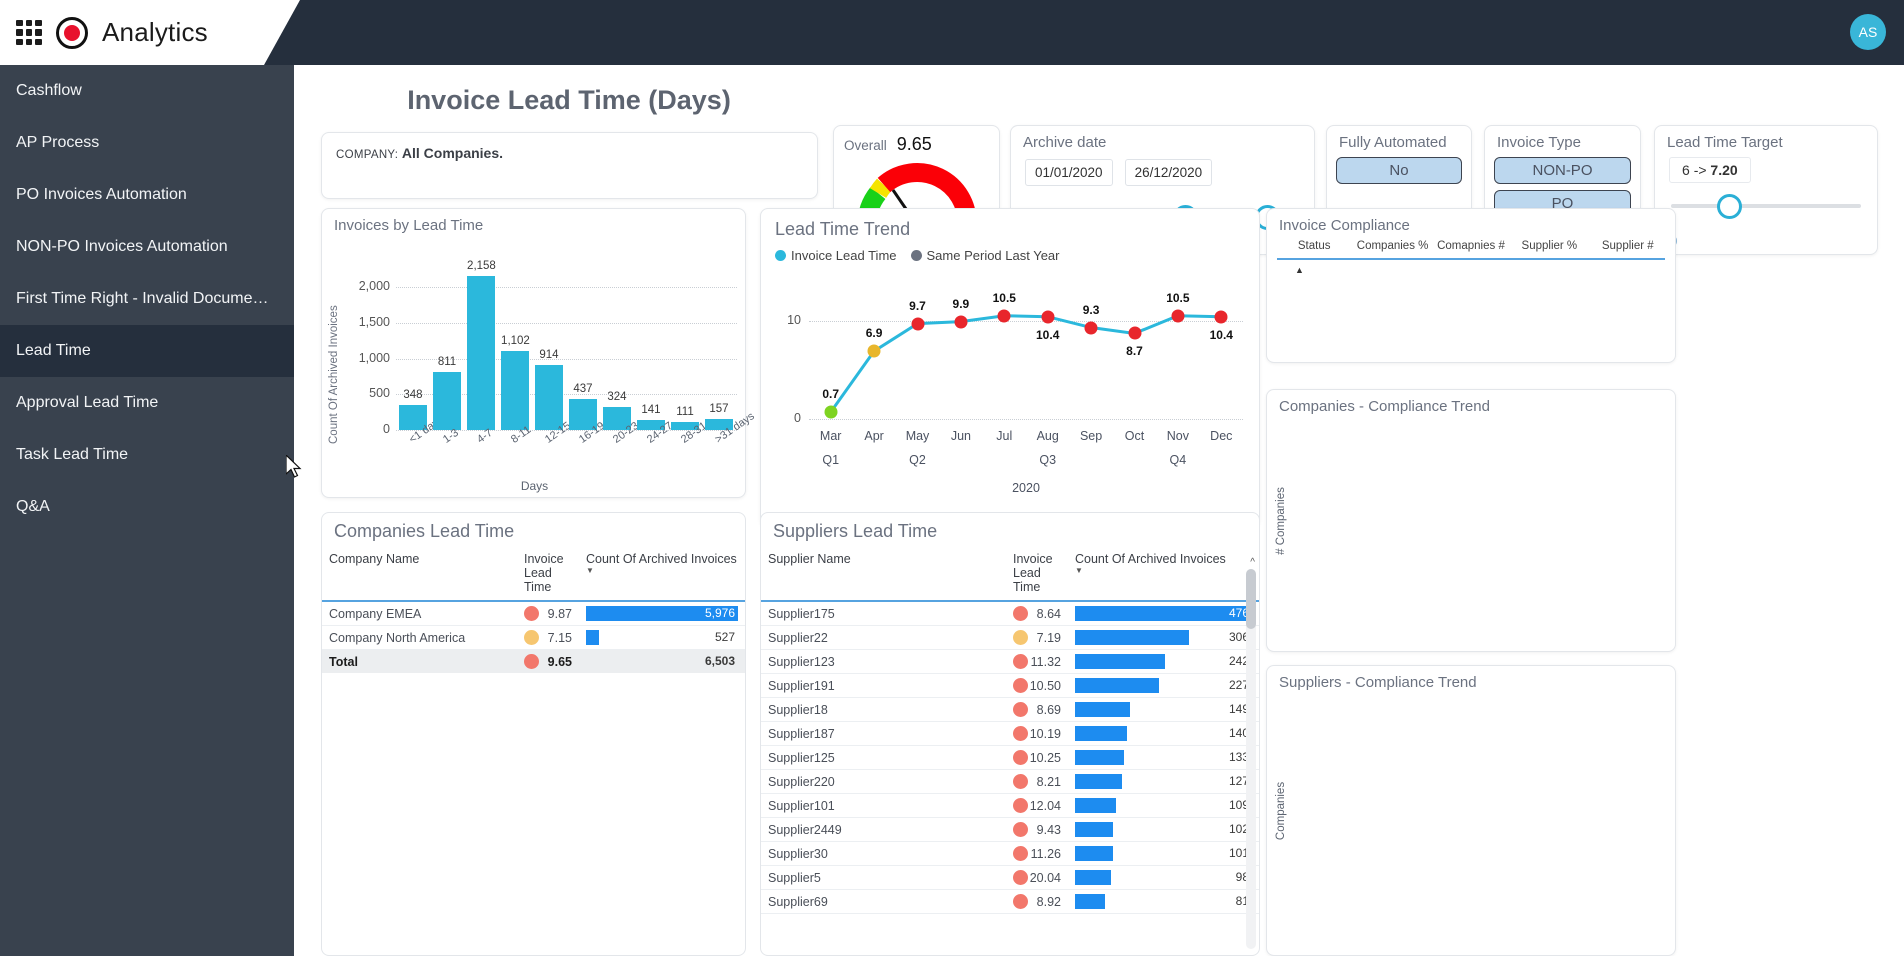 The image size is (1904, 956). Describe the element at coordinates (419, 637) in the screenshot. I see `row-name: Company North America` at that location.